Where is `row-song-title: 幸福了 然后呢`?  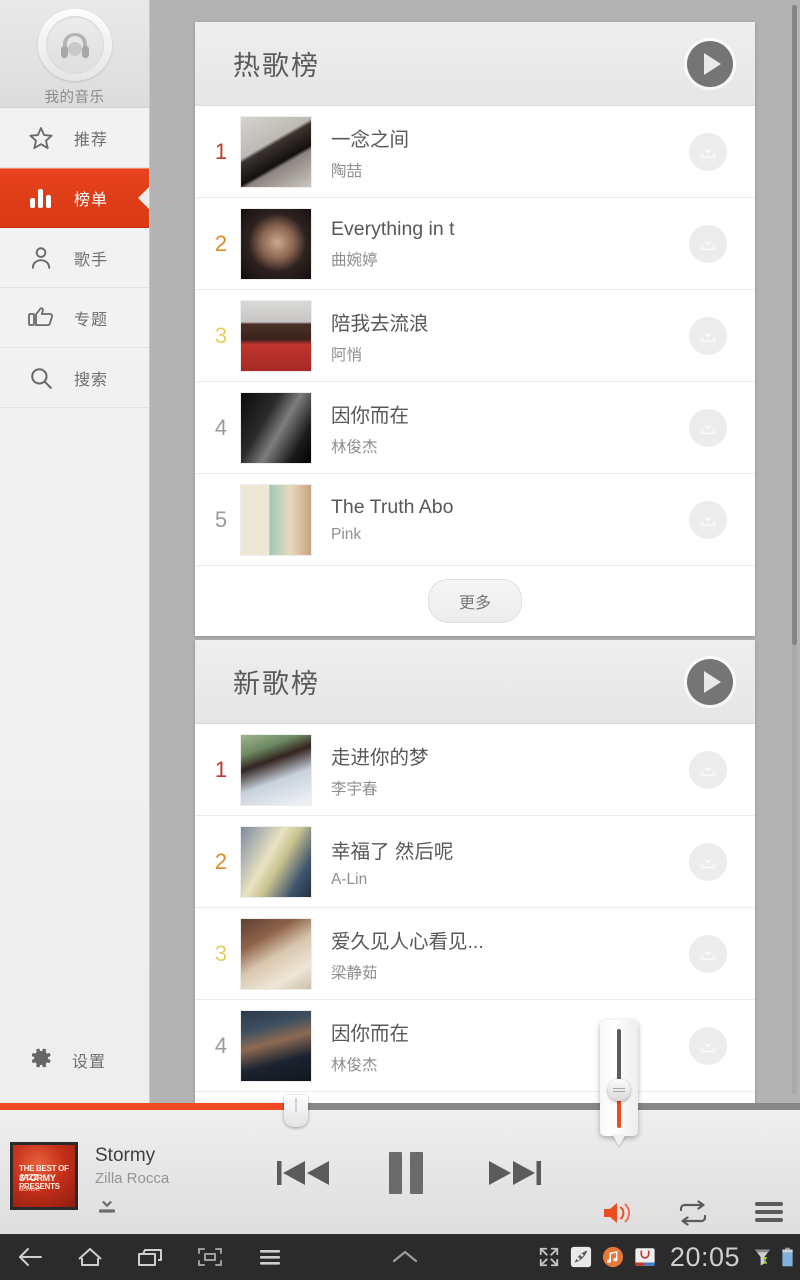
row-song-title: 幸福了 然后呢 is located at coordinates (392, 851).